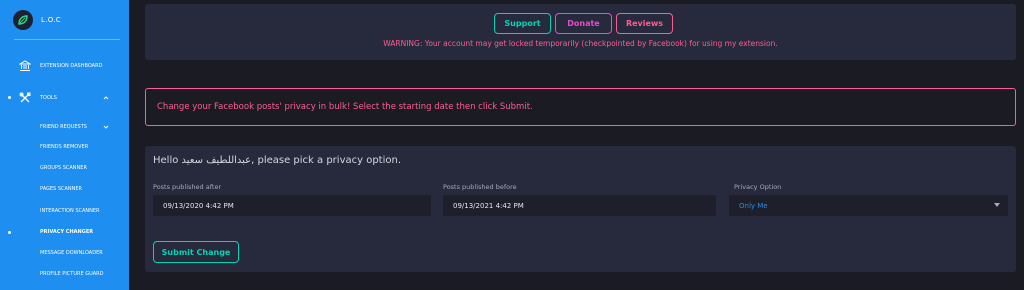  I want to click on posts-before-value: 09/13/2021 4:42 PM, so click(488, 205).